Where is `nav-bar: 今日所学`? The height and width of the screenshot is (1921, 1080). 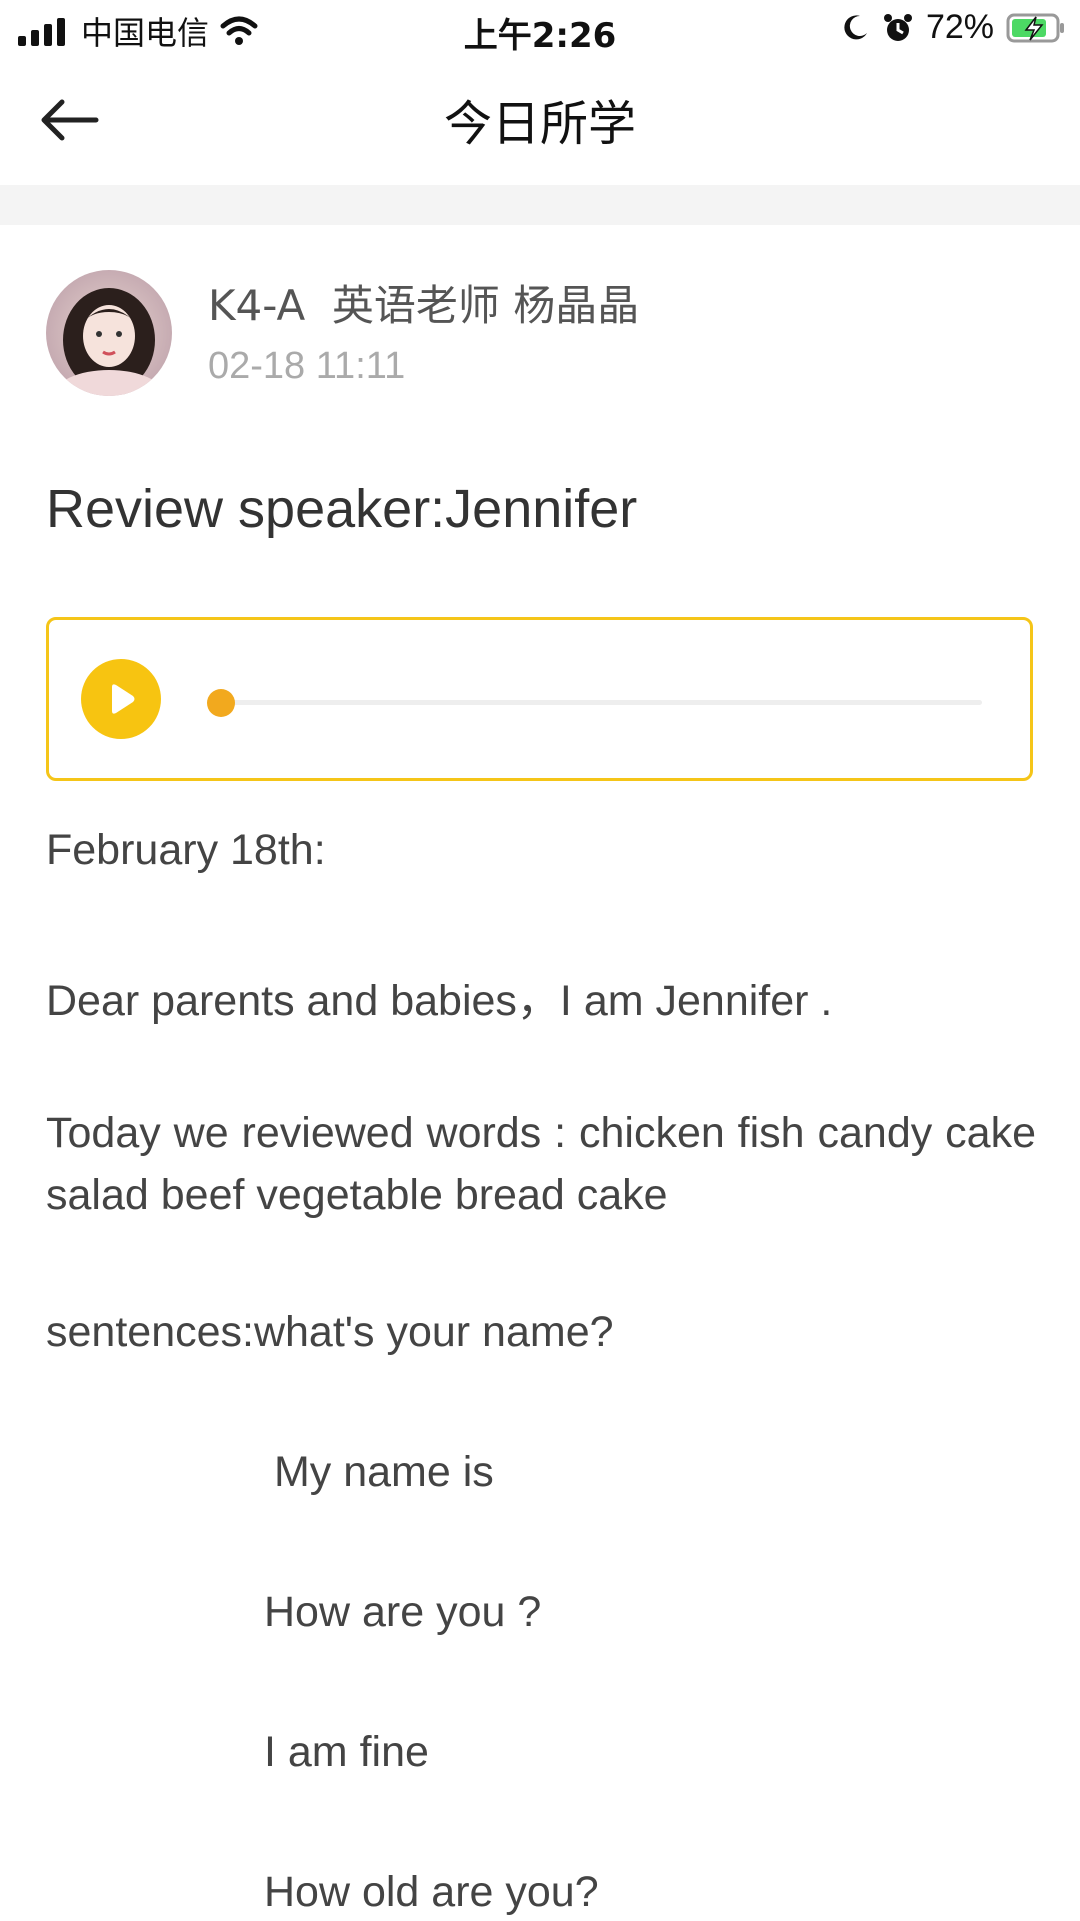 nav-bar: 今日所学 is located at coordinates (540, 122).